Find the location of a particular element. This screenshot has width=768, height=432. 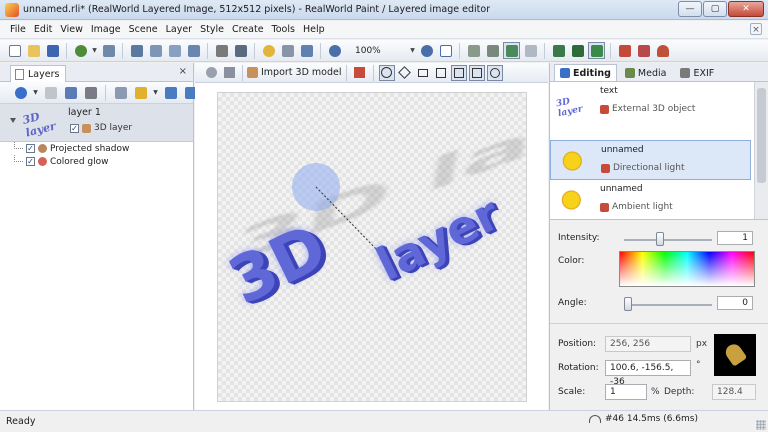

menu-scene: Scene is located at coordinates (143, 29).